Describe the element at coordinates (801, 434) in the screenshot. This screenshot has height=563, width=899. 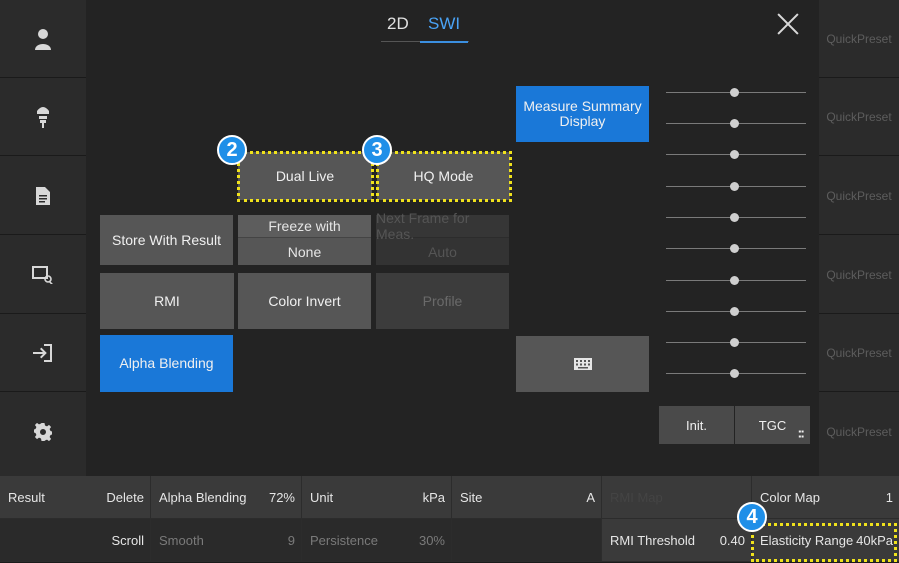
I see `more-options-icon: ▪▪ ▪▪` at that location.